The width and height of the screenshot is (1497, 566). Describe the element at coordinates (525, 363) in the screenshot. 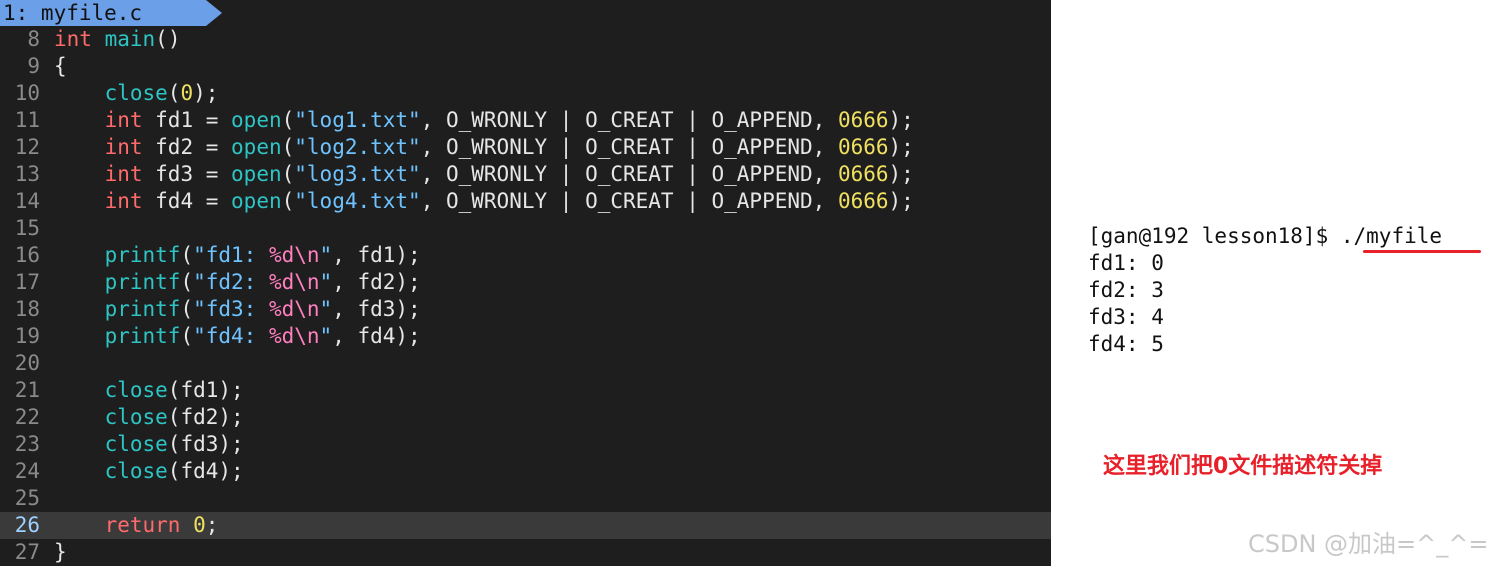

I see `code-line: 20` at that location.